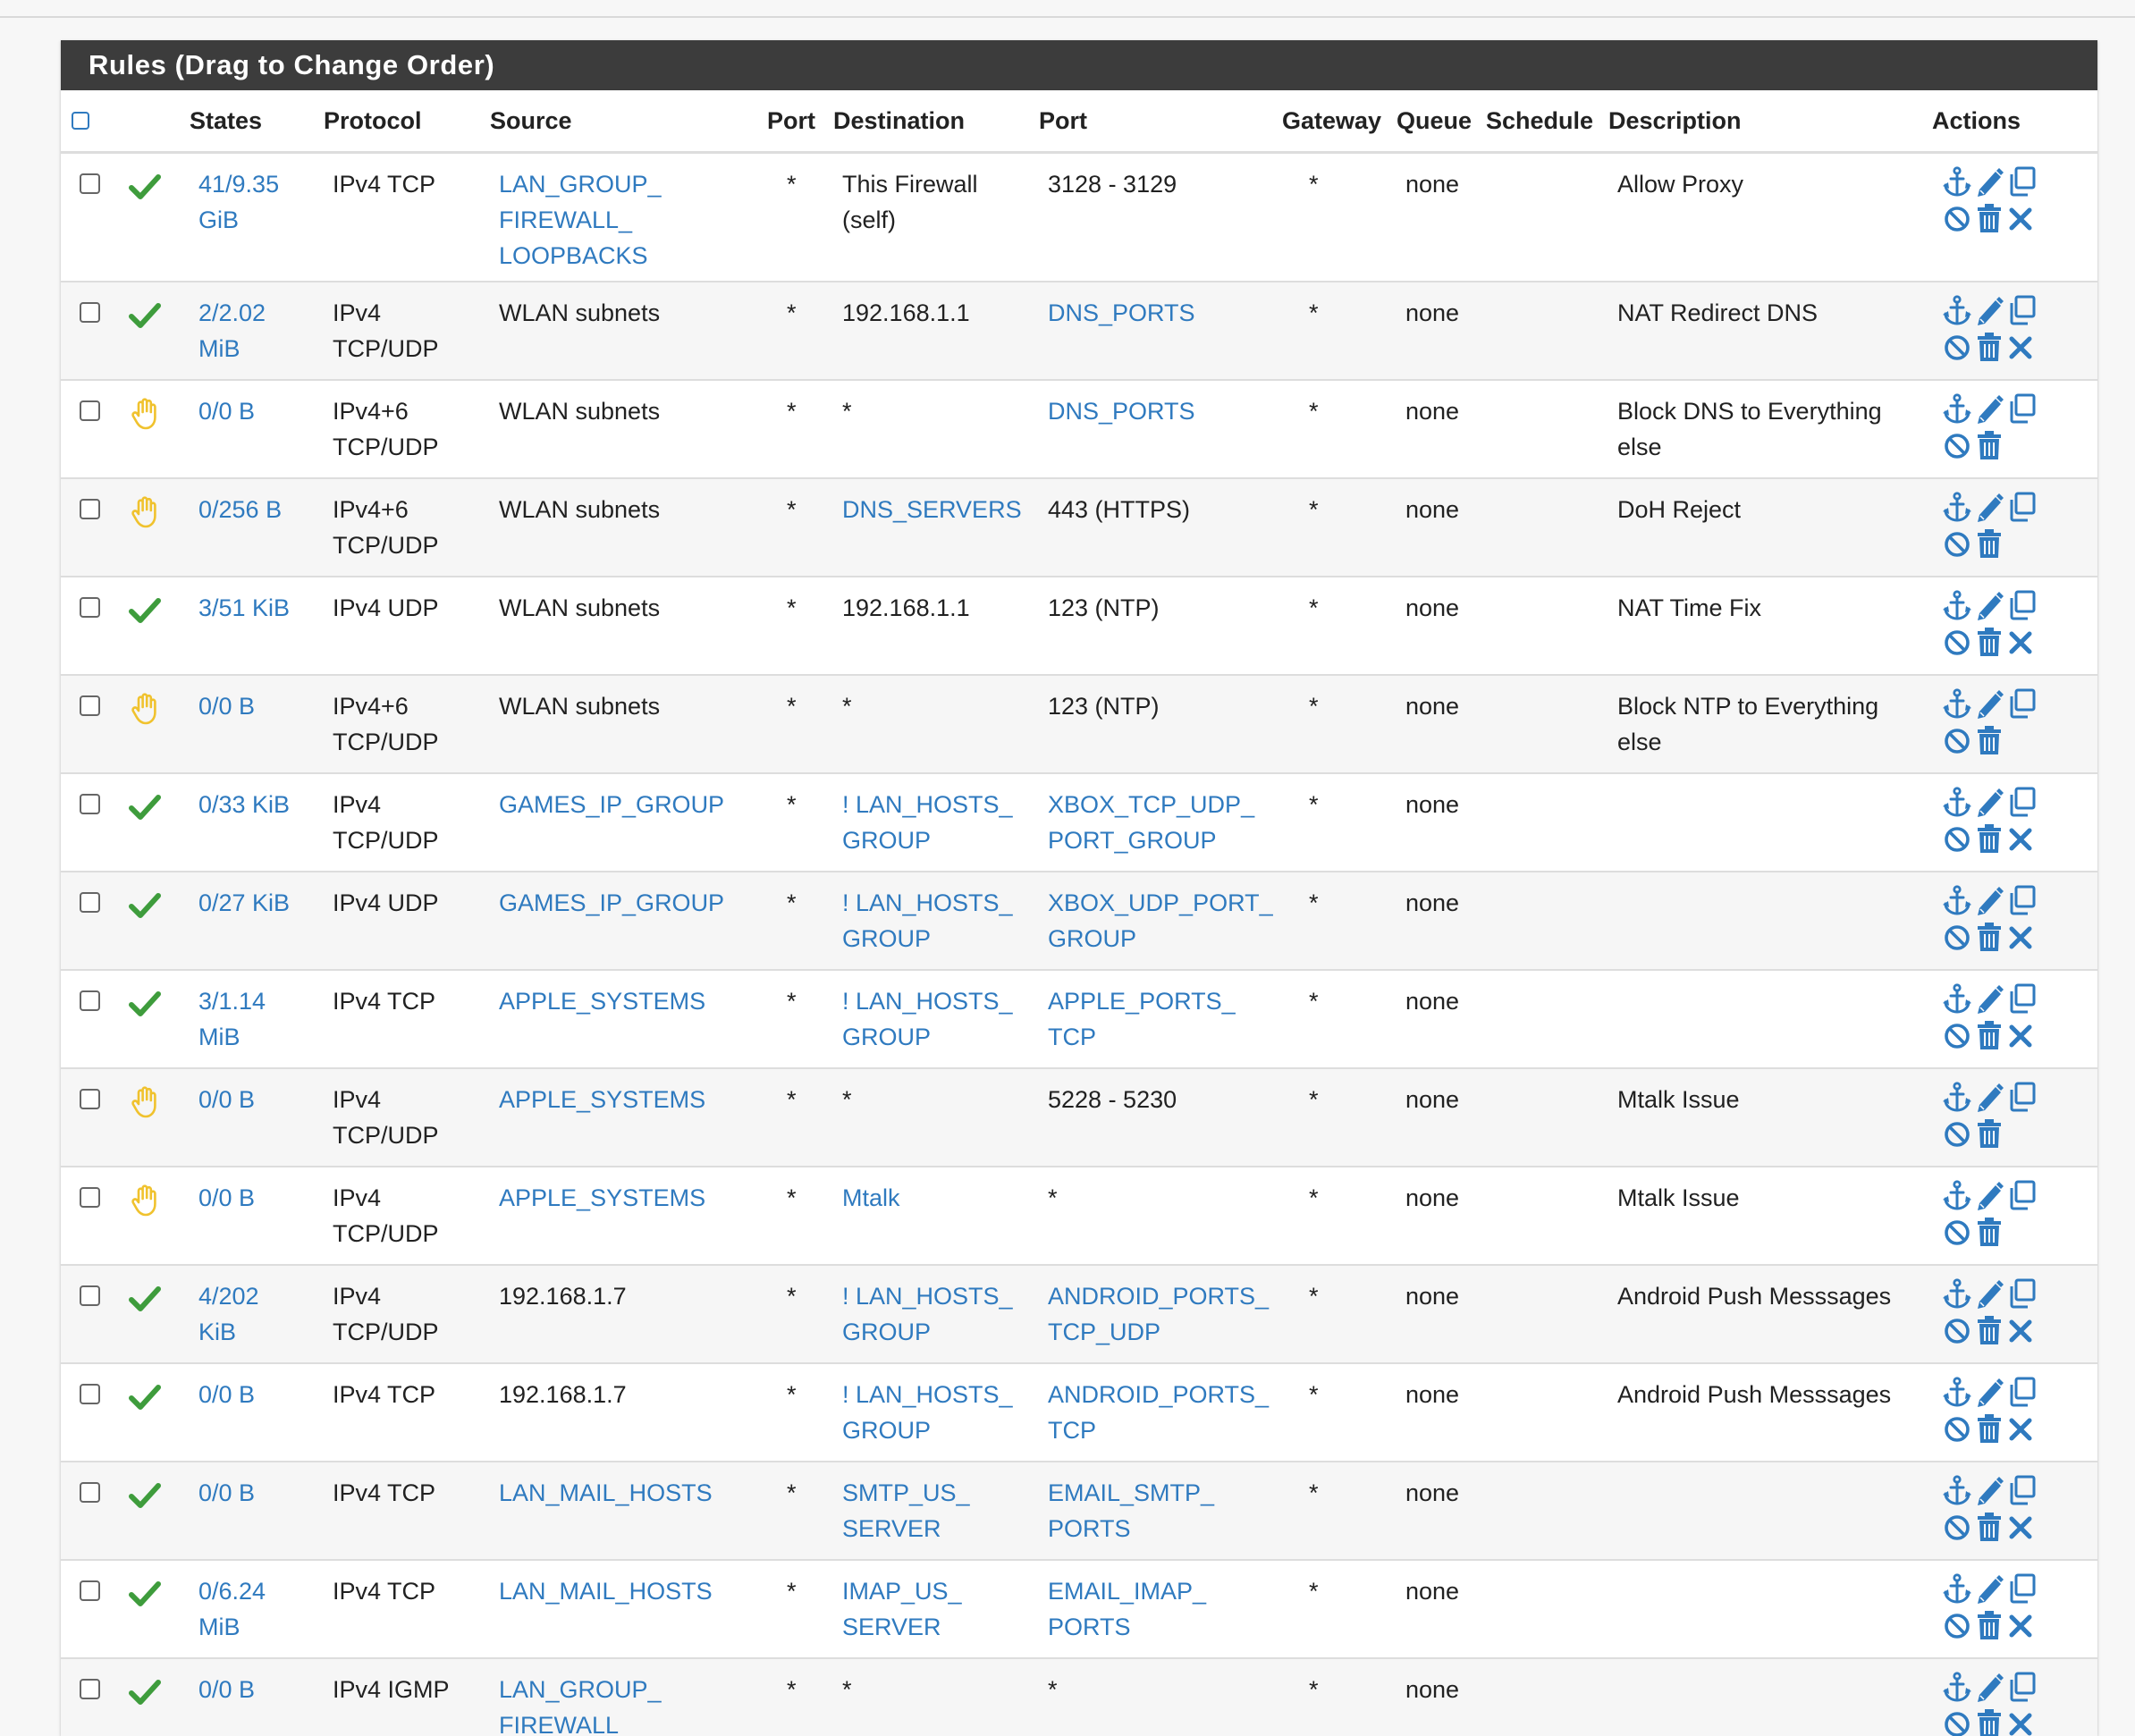 The height and width of the screenshot is (1736, 2135). I want to click on source-text: LOOPBACKS, so click(633, 256).